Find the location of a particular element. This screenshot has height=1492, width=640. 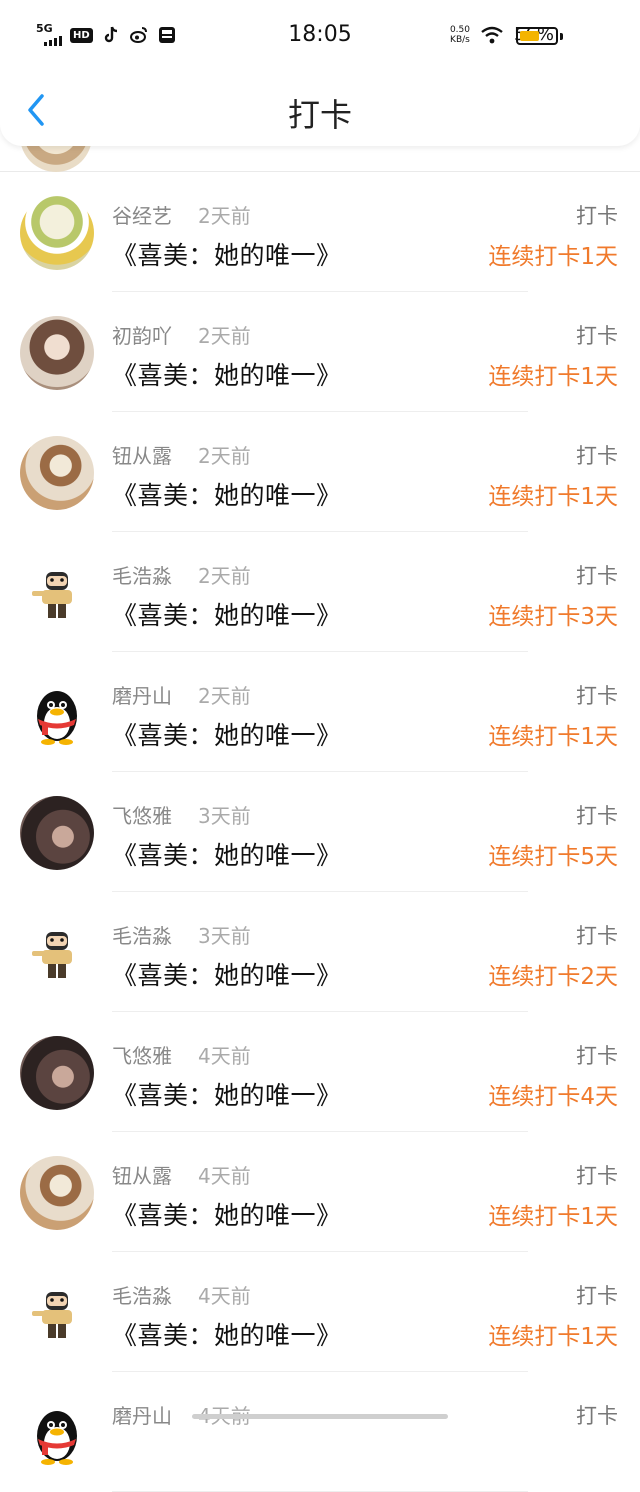

wifi-icon is located at coordinates (492, 34).